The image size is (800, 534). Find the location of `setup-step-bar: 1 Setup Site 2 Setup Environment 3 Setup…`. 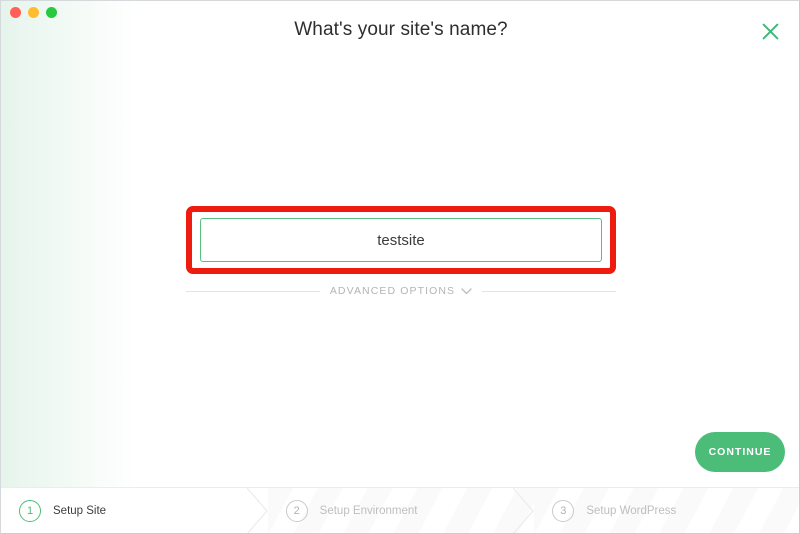

setup-step-bar: 1 Setup Site 2 Setup Environment 3 Setup… is located at coordinates (400, 510).